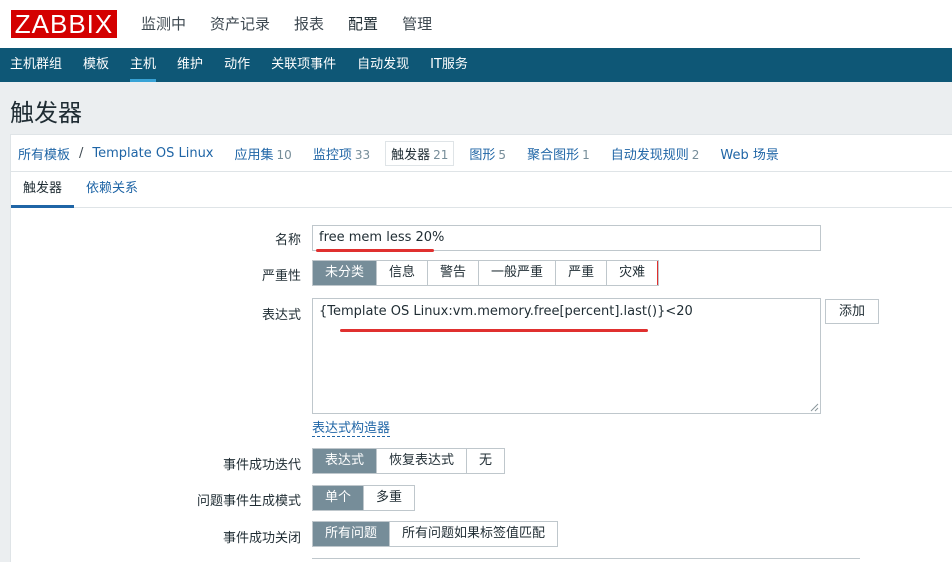  I want to click on screens-count: 1, so click(586, 154).